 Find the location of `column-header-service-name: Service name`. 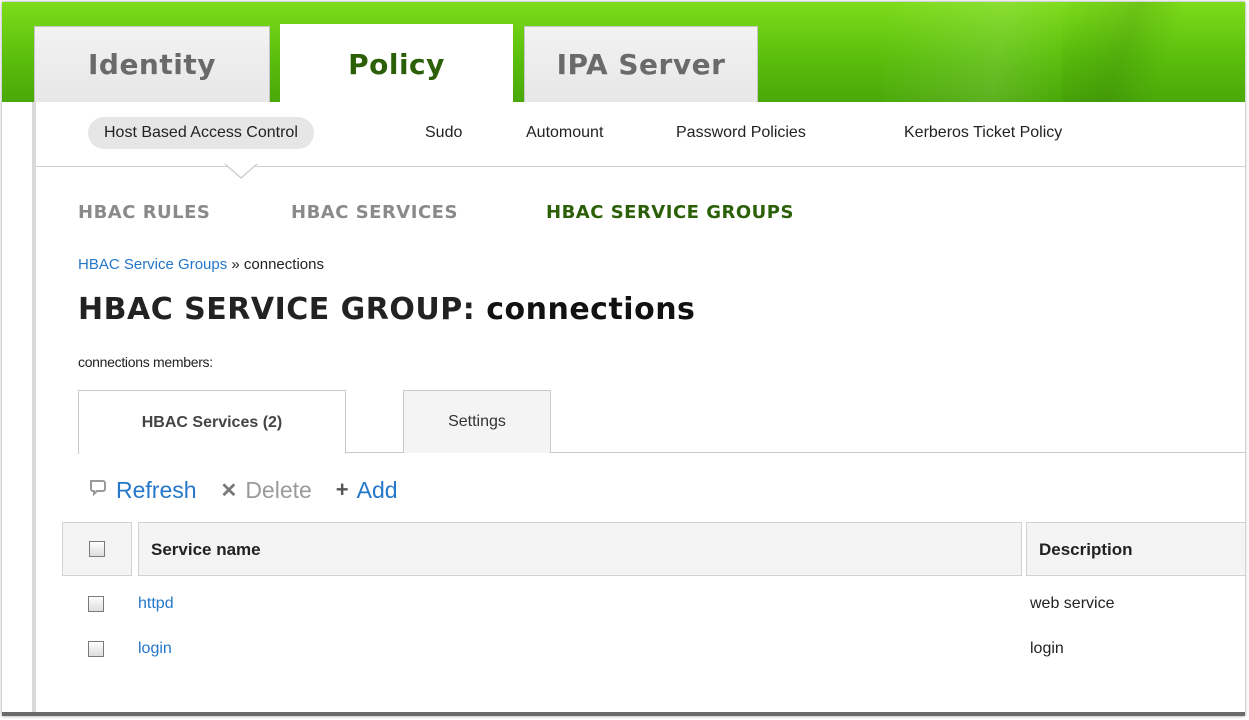

column-header-service-name: Service name is located at coordinates (580, 549).